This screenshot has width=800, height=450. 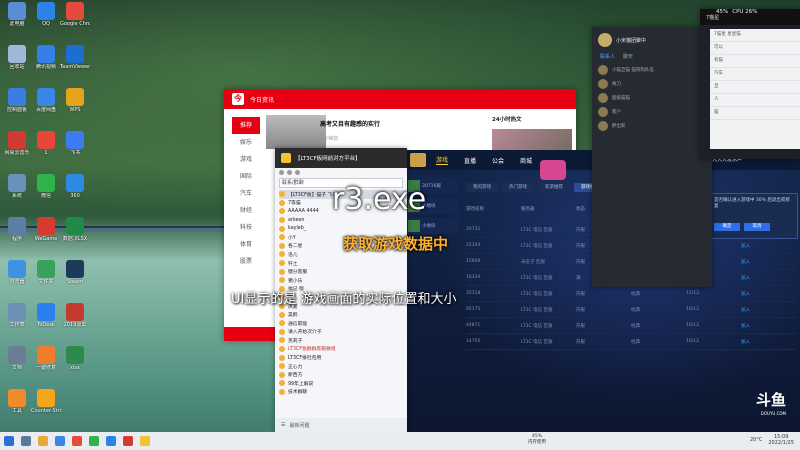 I want to click on desktop-icon: 2019录屏, so click(x=75, y=315).